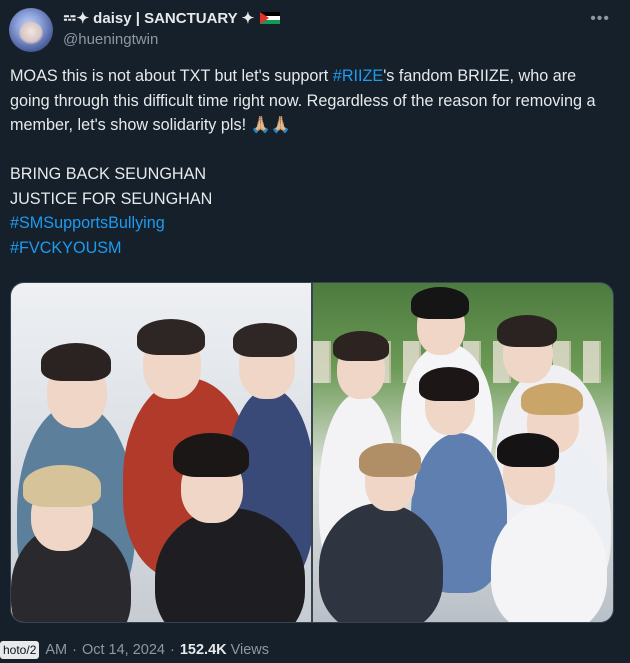 The height and width of the screenshot is (663, 630). What do you see at coordinates (358, 76) in the screenshot?
I see `hashtag-riize: #RIIZE` at bounding box center [358, 76].